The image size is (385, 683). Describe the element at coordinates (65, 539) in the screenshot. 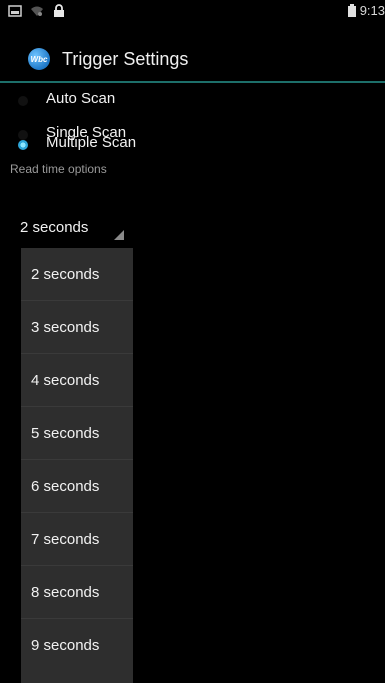

I see `dropdown-item-label: 7 seconds` at that location.